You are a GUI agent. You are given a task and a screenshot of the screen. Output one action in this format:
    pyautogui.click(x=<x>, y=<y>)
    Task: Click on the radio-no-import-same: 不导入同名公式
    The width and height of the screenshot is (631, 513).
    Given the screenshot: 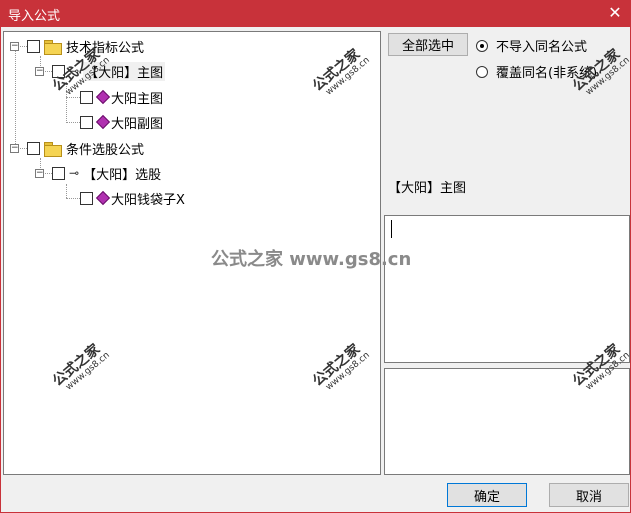 What is the action you would take?
    pyautogui.click(x=531, y=45)
    